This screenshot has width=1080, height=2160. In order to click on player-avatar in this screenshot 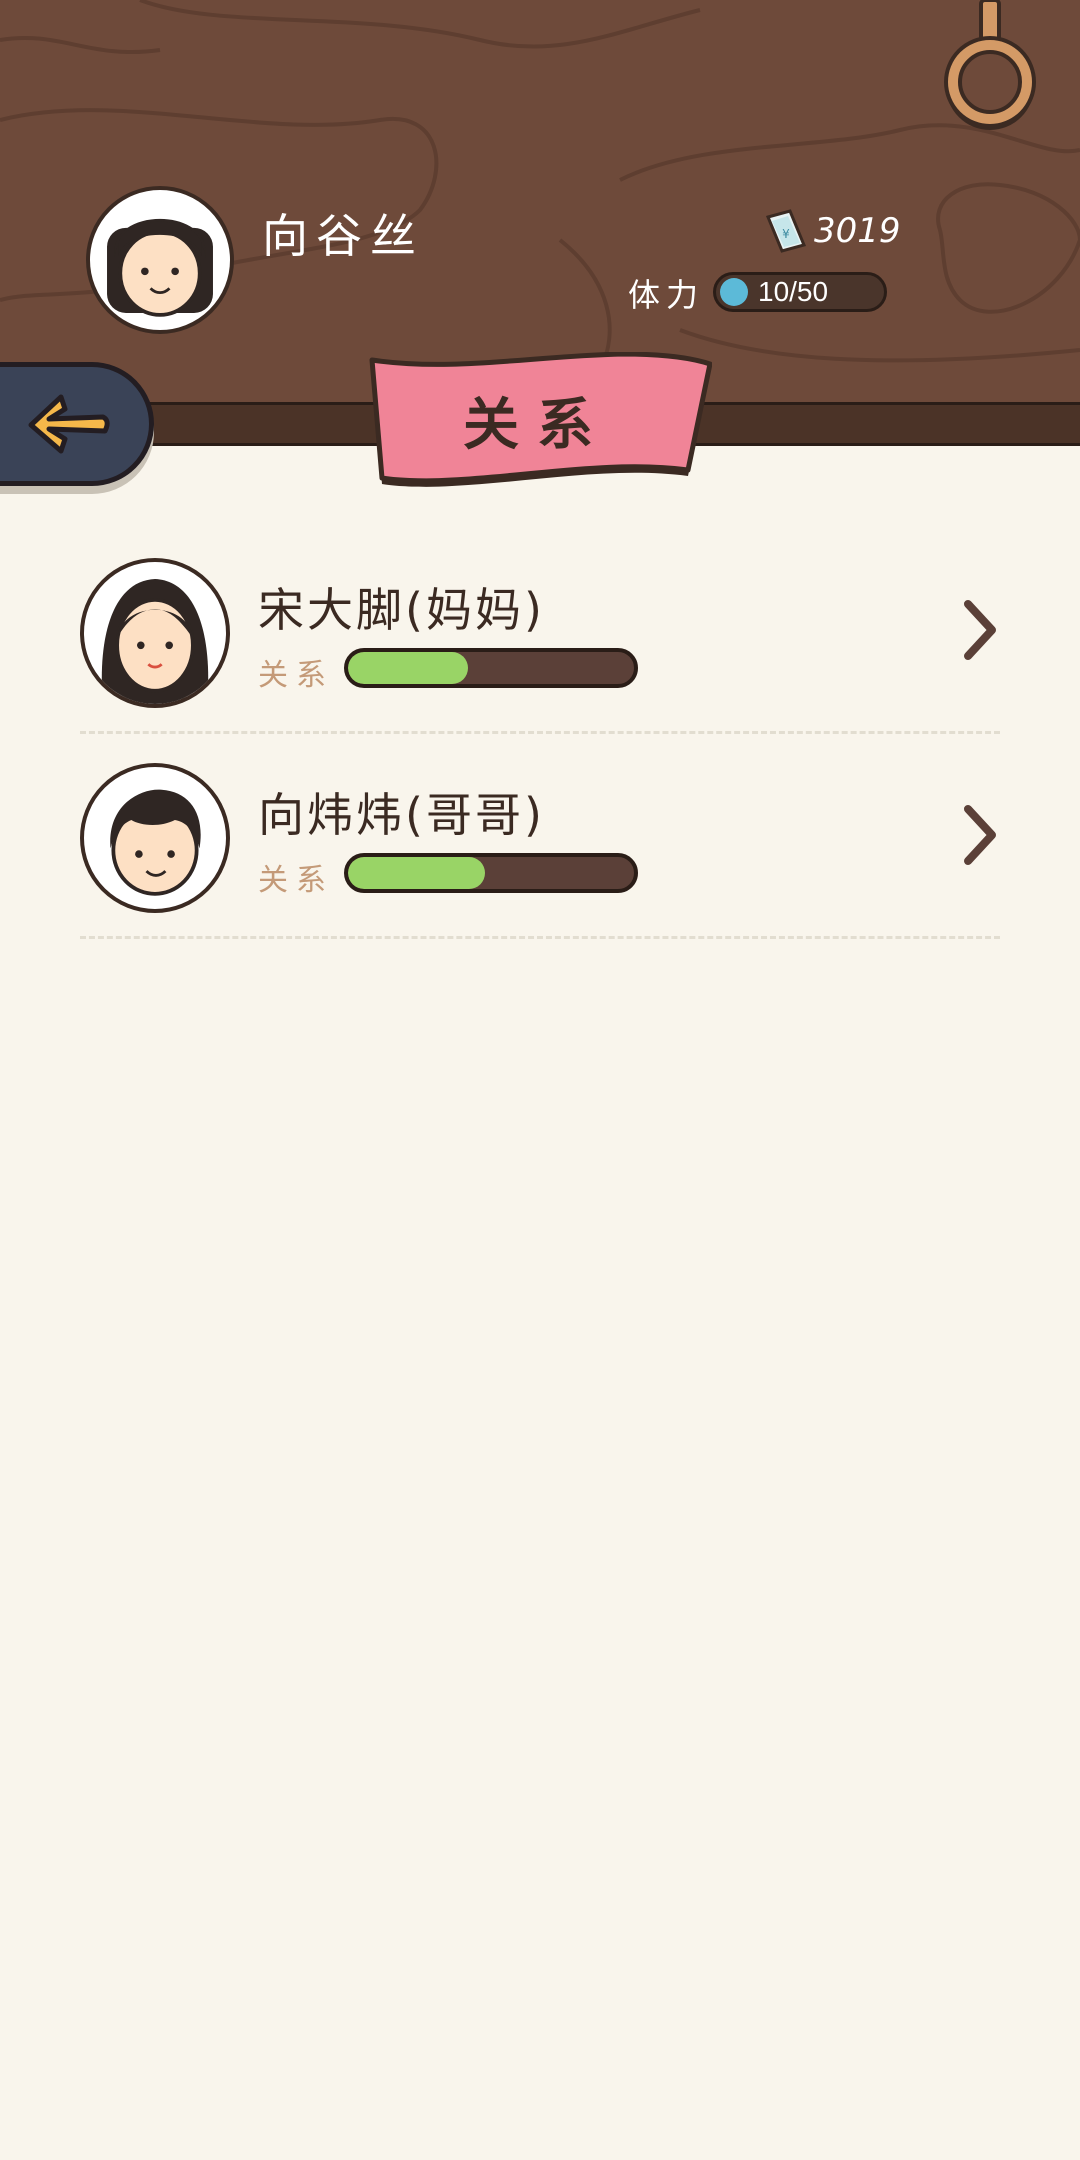, I will do `click(160, 260)`.